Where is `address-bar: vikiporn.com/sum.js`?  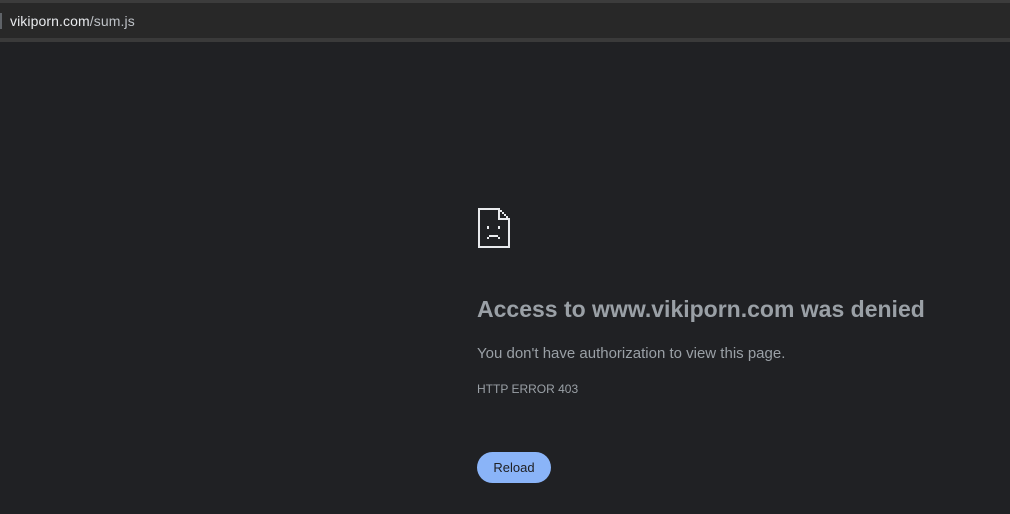 address-bar: vikiporn.com/sum.js is located at coordinates (505, 20).